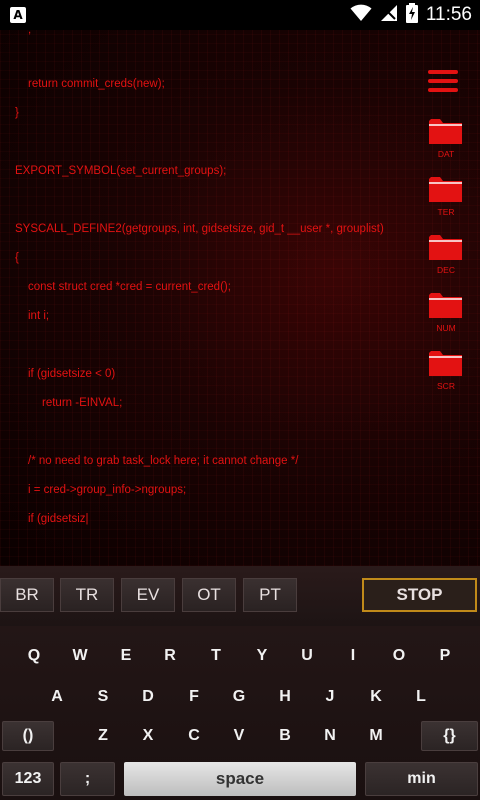  I want to click on folder-dat: DAT, so click(446, 144).